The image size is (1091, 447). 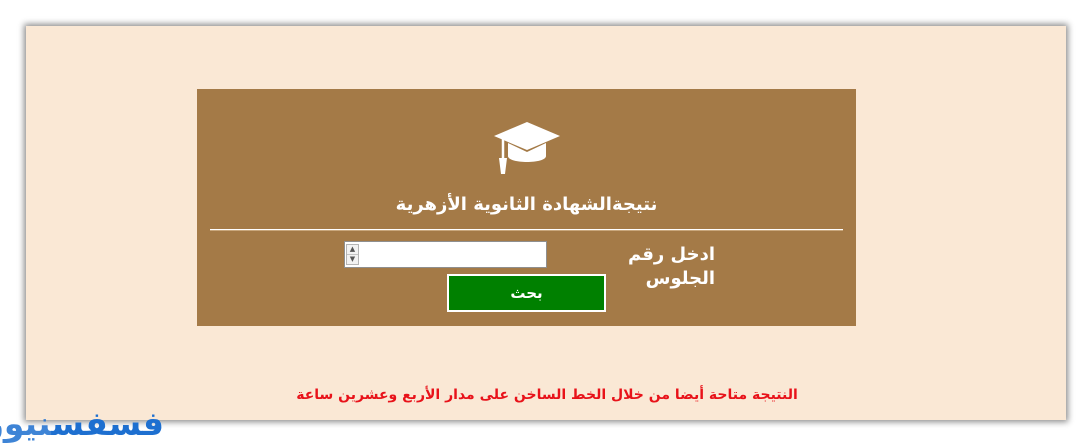 I want to click on search-button: بحث, so click(x=526, y=293).